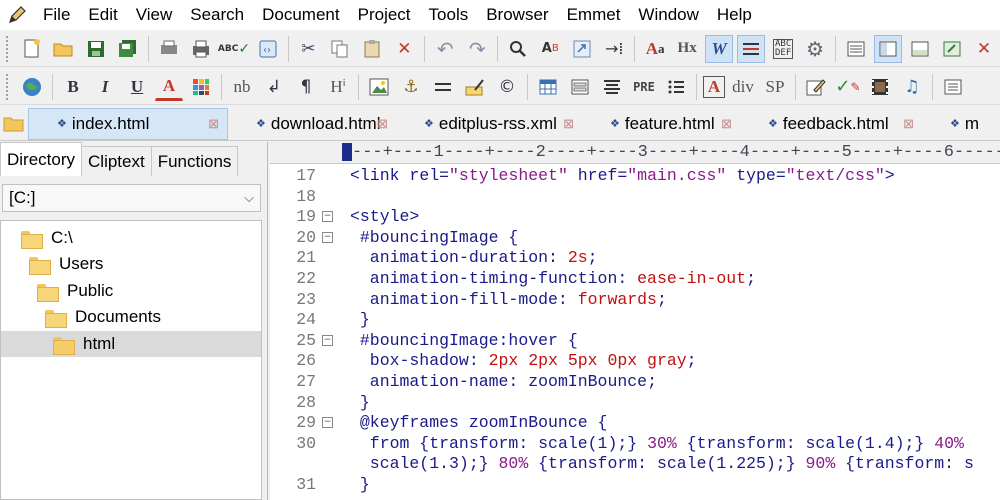 This screenshot has height=500, width=1000. Describe the element at coordinates (614, 49) in the screenshot. I see `indent-icon: →⁞` at that location.